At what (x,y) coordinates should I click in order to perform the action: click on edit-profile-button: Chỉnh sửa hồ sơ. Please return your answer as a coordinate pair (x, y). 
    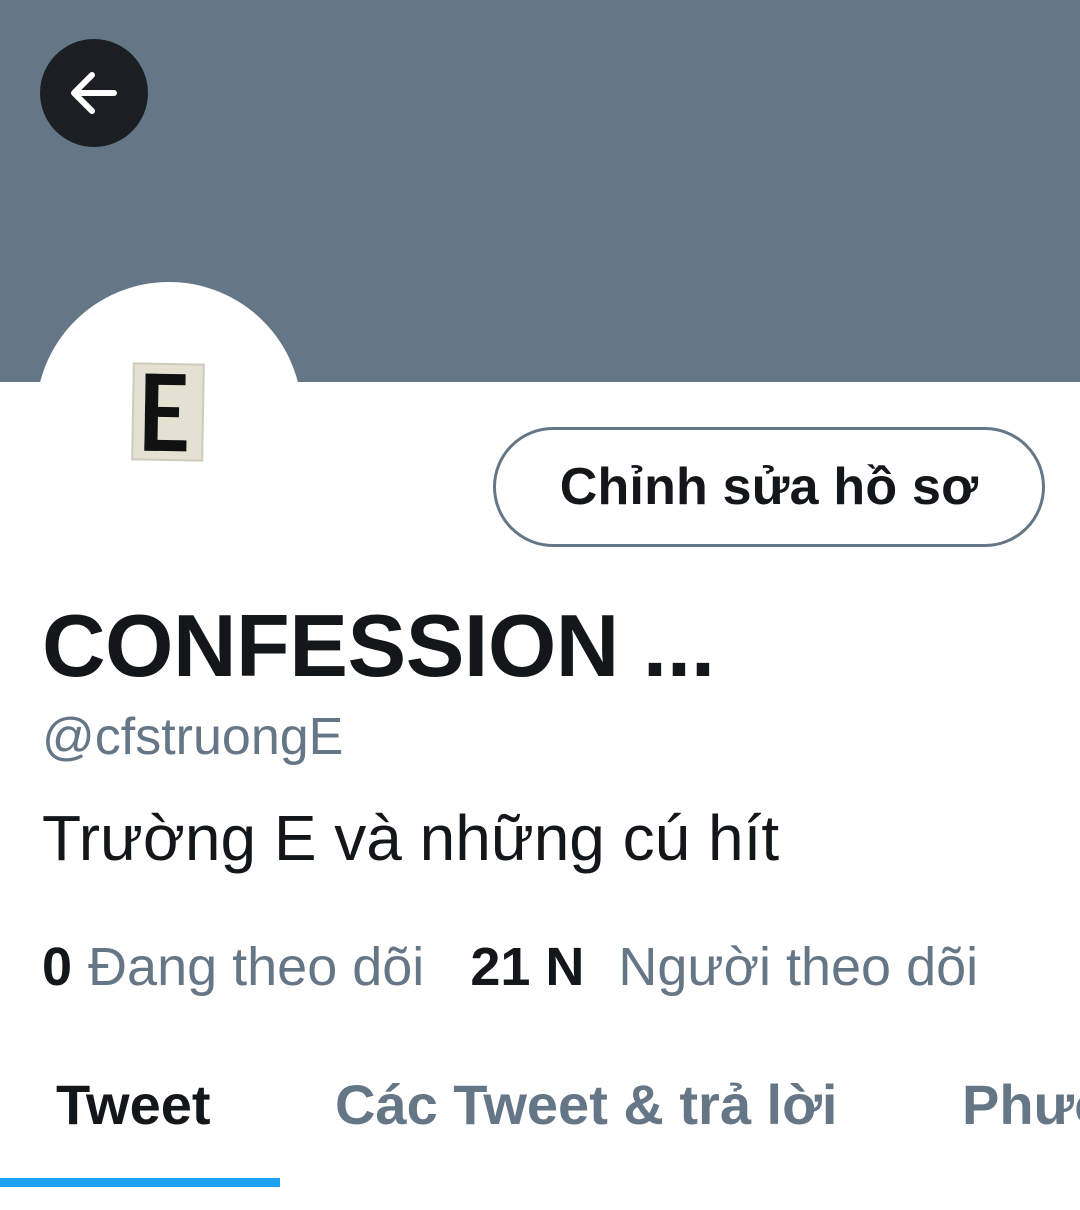
    Looking at the image, I should click on (769, 487).